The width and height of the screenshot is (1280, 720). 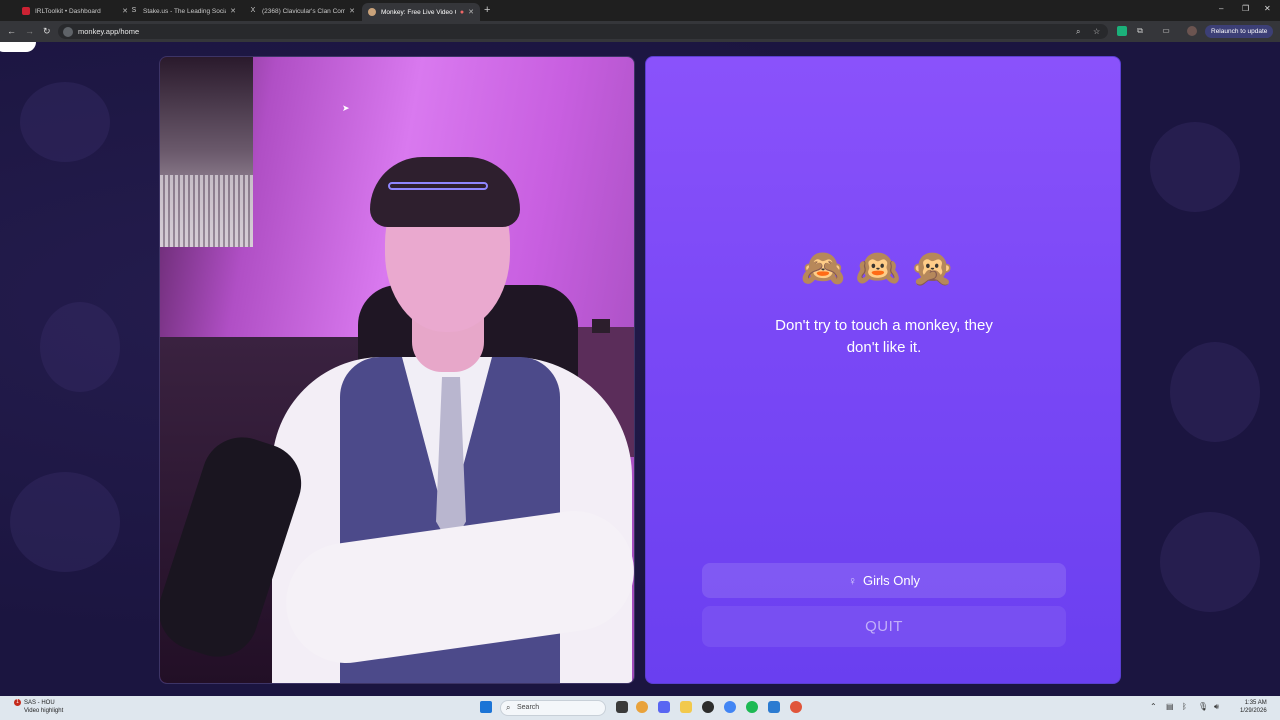 I want to click on tab-x-clan: X (2368) Clavicular's Clan Commu ✕, so click(x=302, y=11).